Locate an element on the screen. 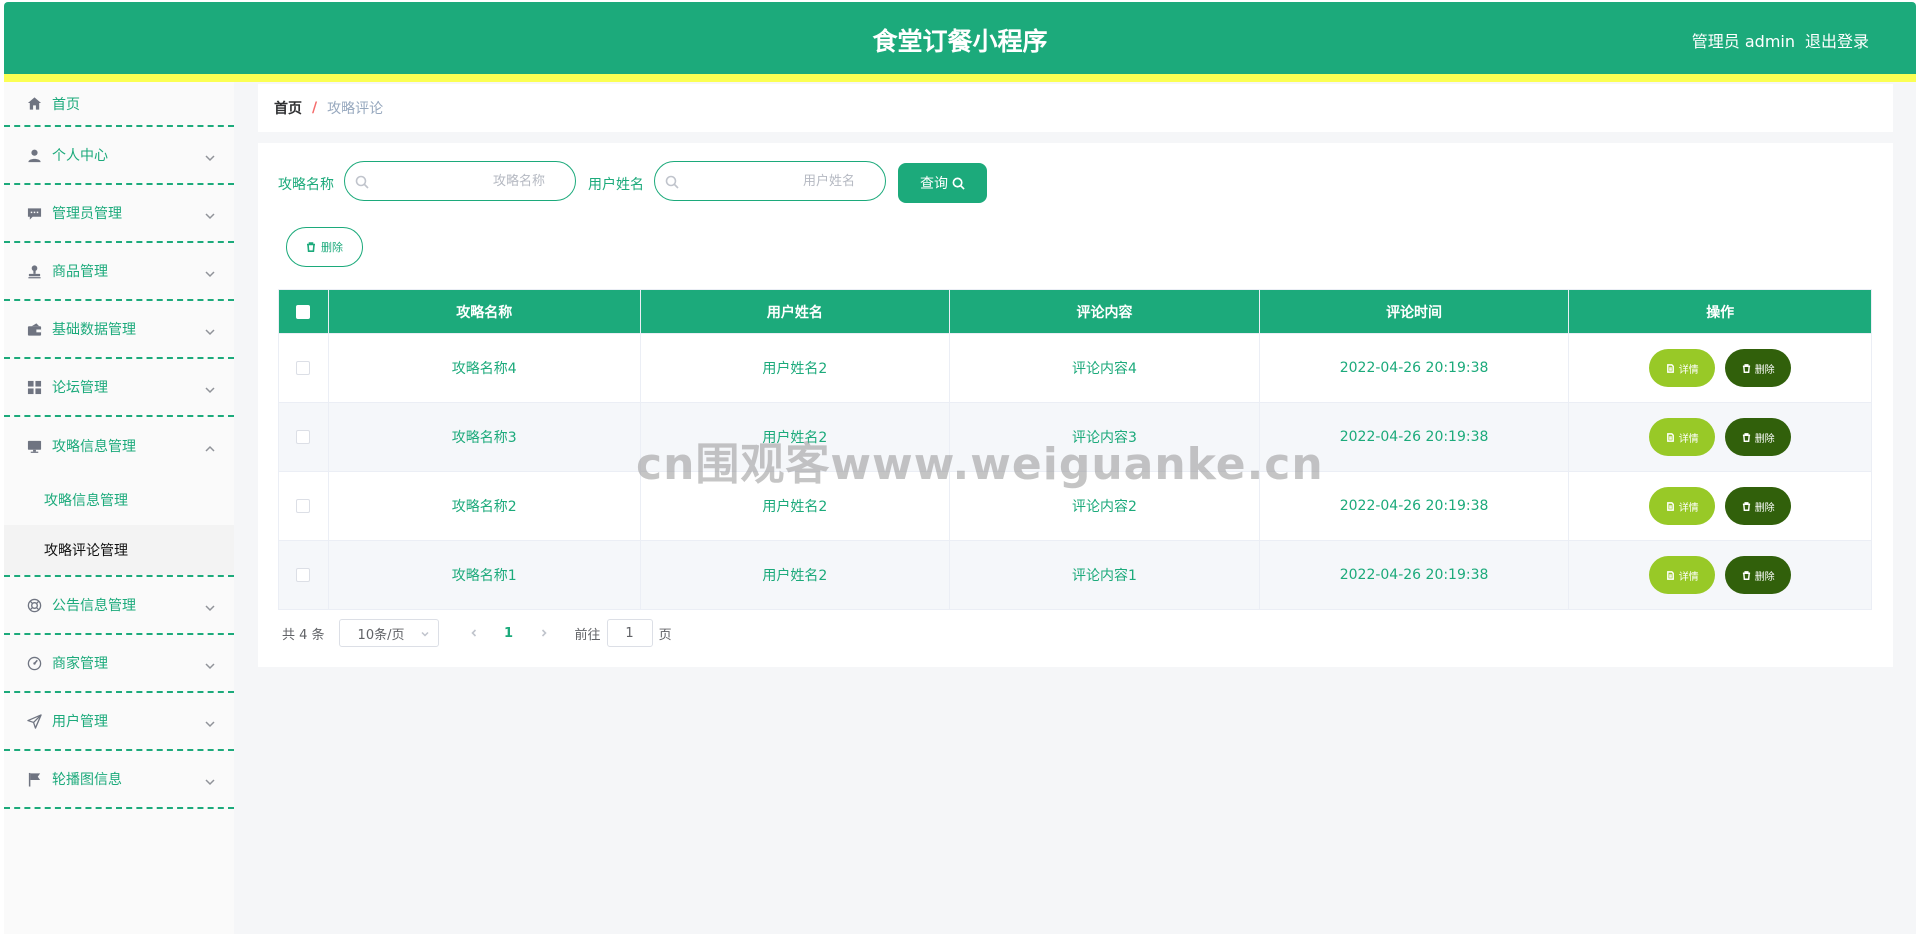  search-user-name-input is located at coordinates (770, 181).